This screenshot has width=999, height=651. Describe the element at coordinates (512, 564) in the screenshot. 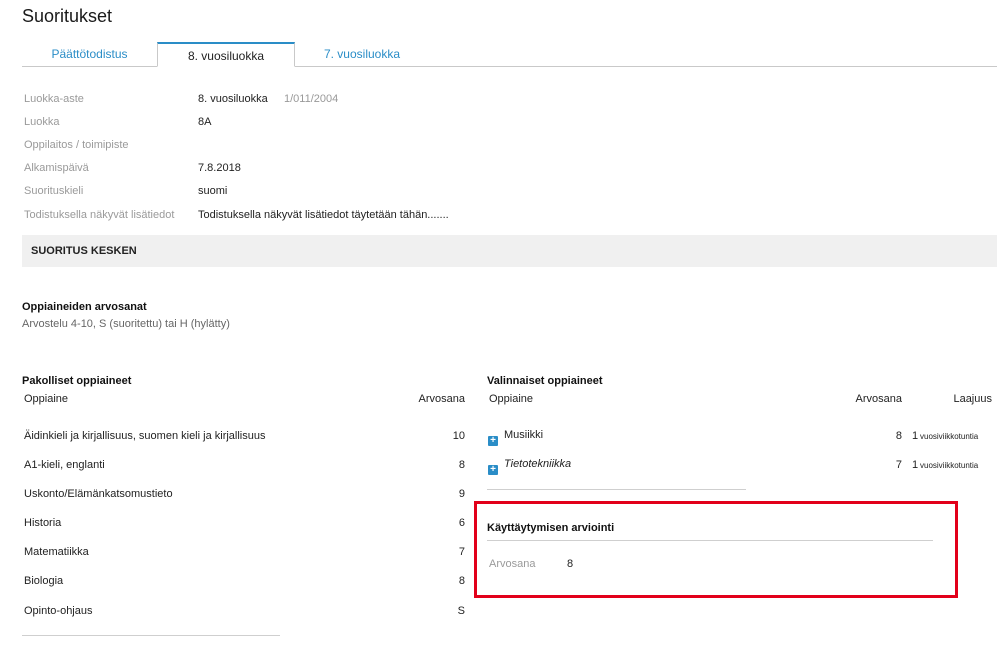

I see `behavior-label: Arvosana` at that location.